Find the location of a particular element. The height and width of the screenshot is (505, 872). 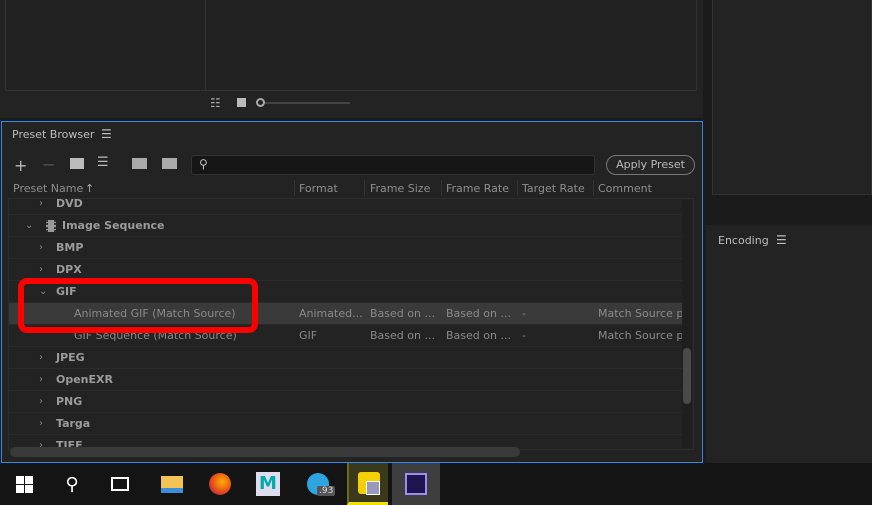

group-label: BMP is located at coordinates (70, 247).